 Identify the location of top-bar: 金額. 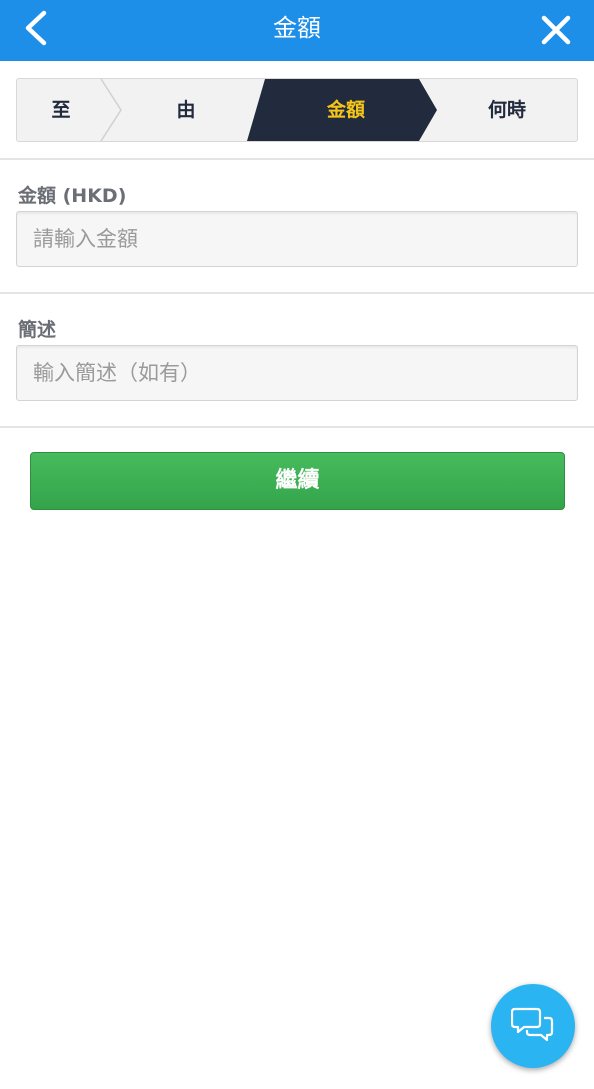
(297, 30).